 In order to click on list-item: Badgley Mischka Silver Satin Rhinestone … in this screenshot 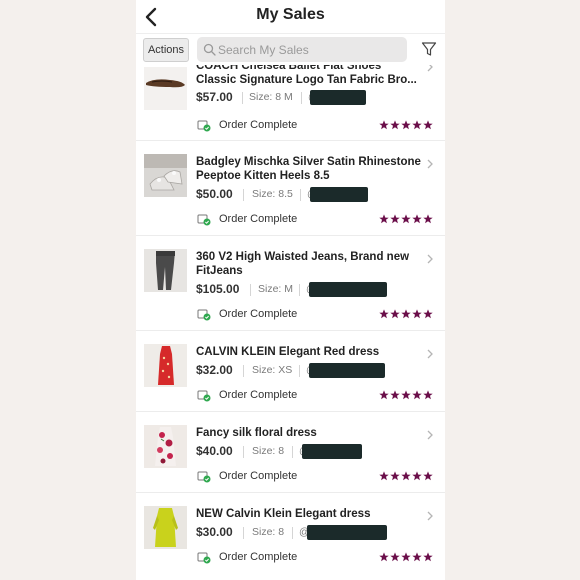, I will do `click(290, 188)`.